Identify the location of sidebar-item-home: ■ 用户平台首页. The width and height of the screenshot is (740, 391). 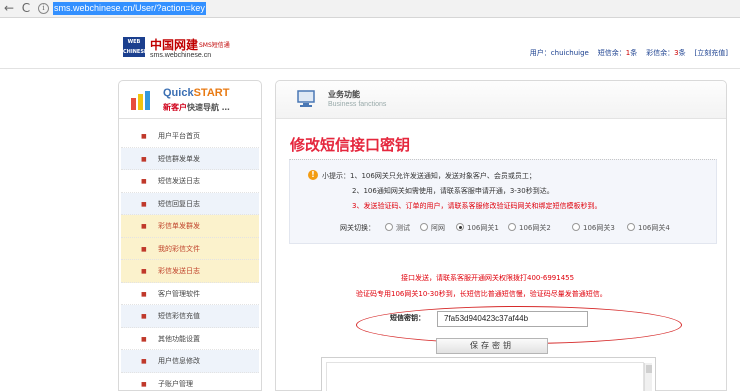
(190, 136).